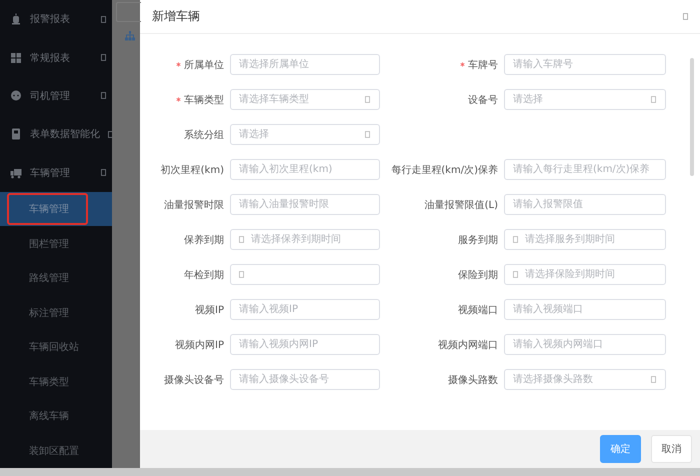 Image resolution: width=700 pixels, height=476 pixels. Describe the element at coordinates (192, 170) in the screenshot. I see `field-label: 初次里程(km)` at that location.